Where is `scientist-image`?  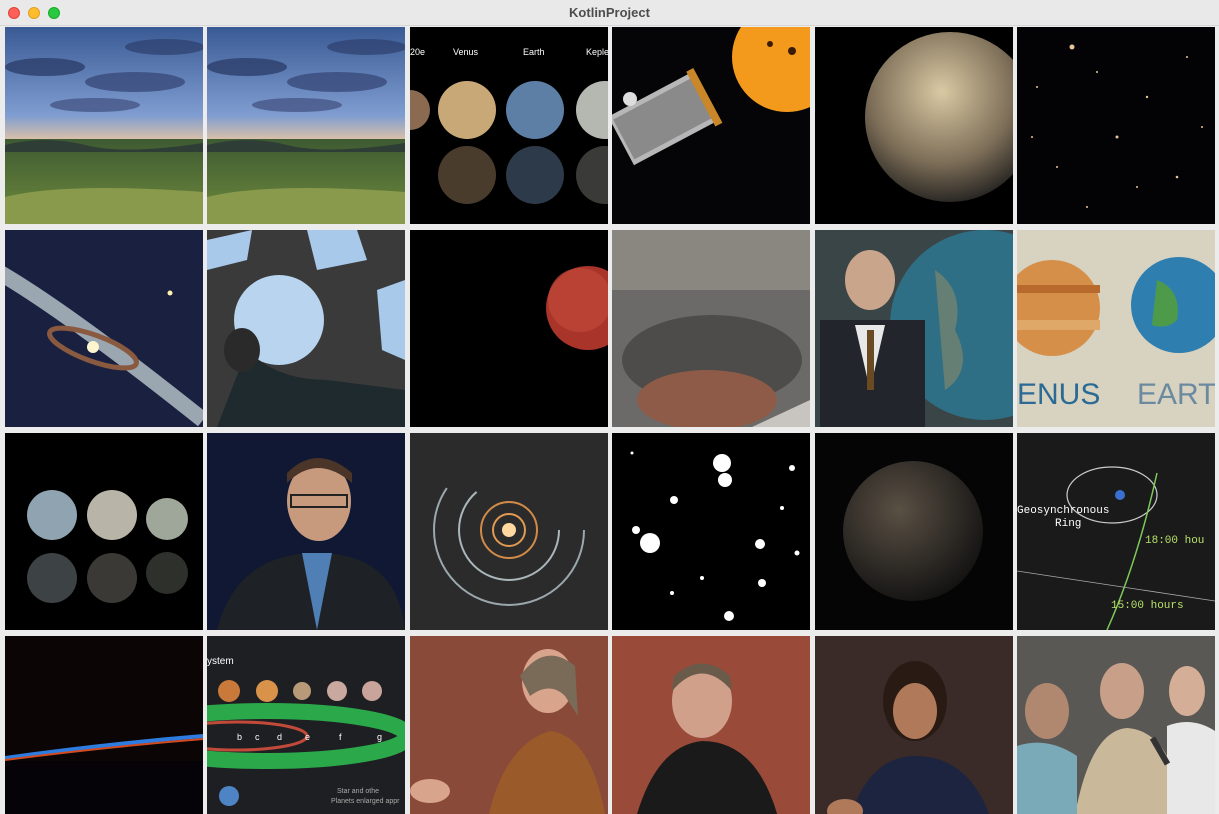 scientist-image is located at coordinates (306, 531).